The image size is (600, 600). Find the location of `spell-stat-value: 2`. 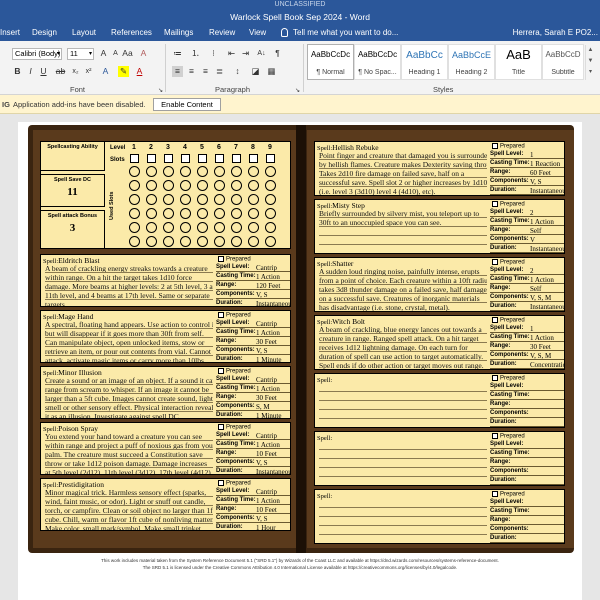

spell-stat-value: 2 is located at coordinates (532, 213).